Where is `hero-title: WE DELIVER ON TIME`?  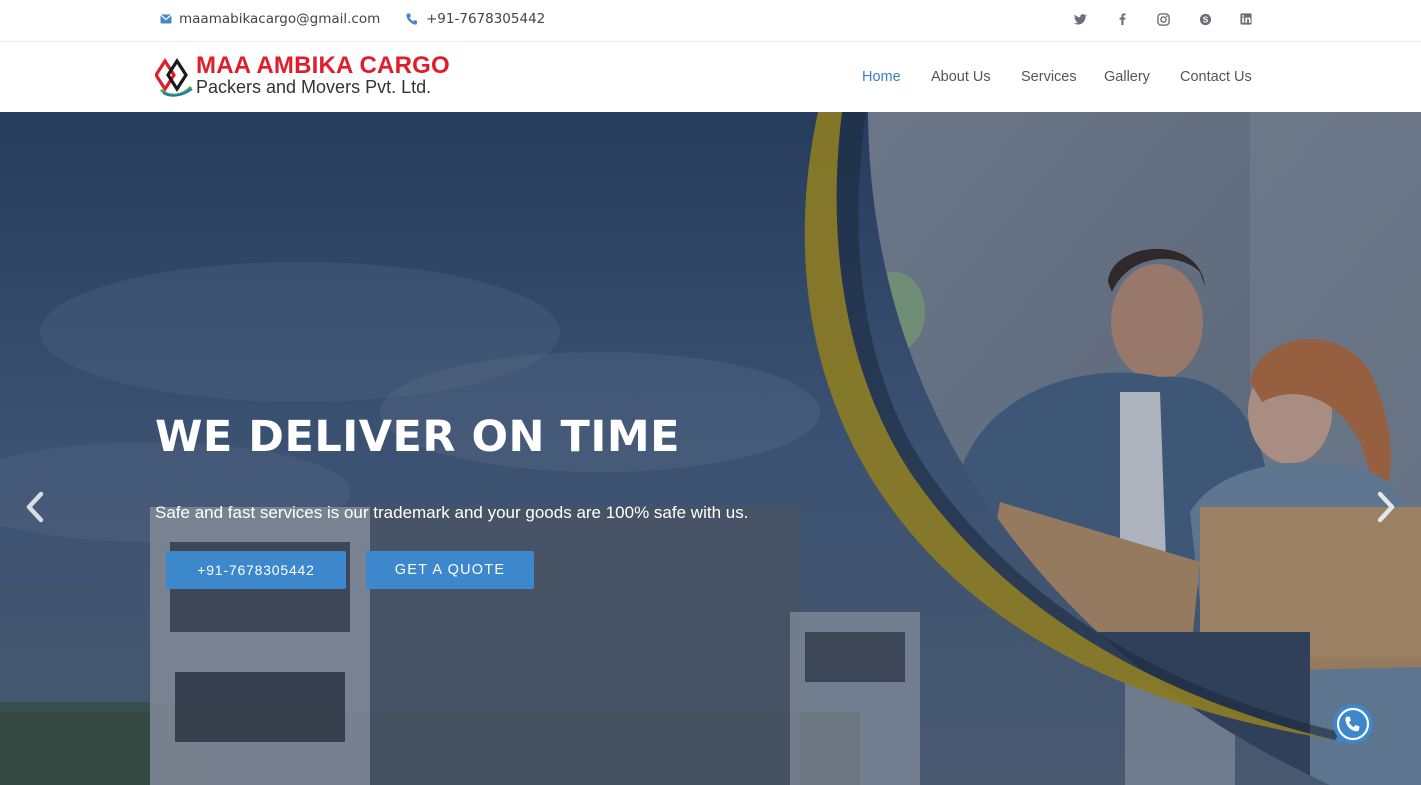 hero-title: WE DELIVER ON TIME is located at coordinates (417, 437).